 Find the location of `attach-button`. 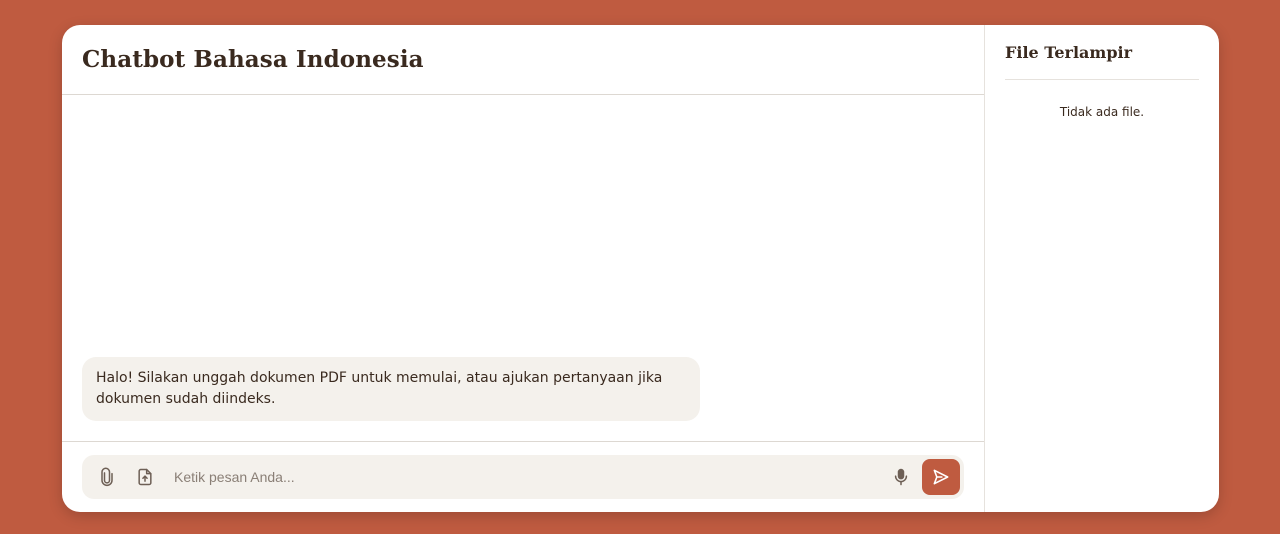

attach-button is located at coordinates (107, 477).